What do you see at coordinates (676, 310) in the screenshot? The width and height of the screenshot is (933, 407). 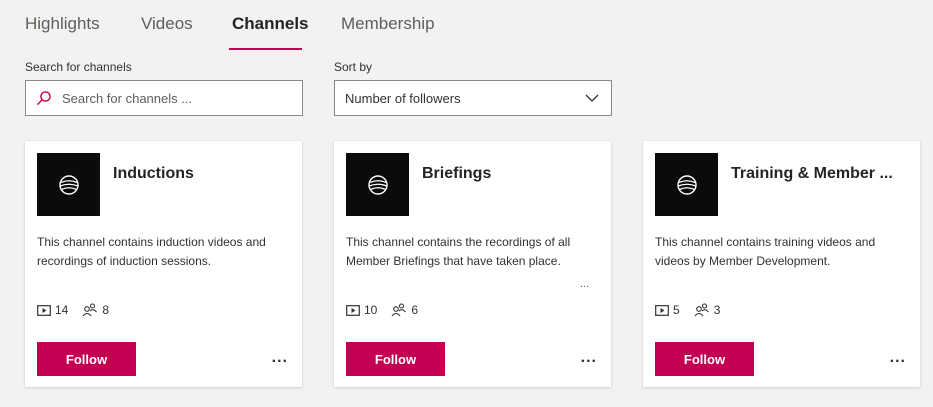 I see `video-count-value: 5` at bounding box center [676, 310].